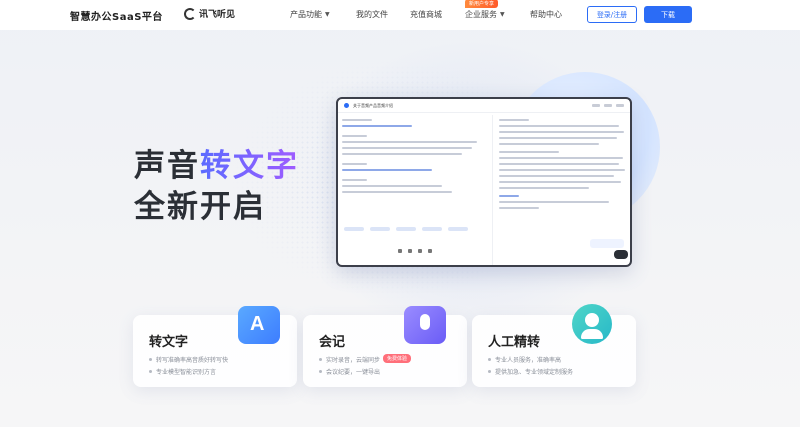 The image size is (800, 427). What do you see at coordinates (373, 105) in the screenshot?
I see `preview-title: 关于音频产品音频介绍` at bounding box center [373, 105].